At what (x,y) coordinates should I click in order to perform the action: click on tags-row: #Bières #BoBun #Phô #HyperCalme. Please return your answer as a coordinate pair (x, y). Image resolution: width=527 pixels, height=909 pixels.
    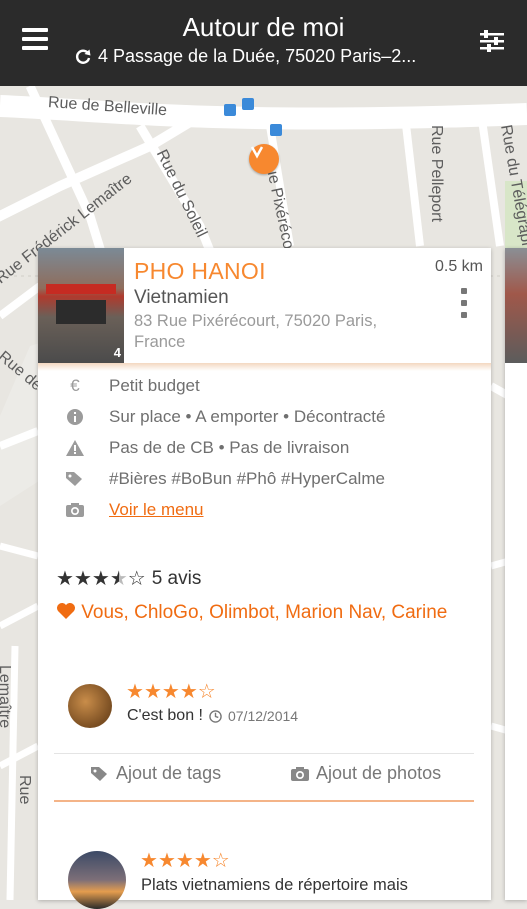
    Looking at the image, I should click on (224, 479).